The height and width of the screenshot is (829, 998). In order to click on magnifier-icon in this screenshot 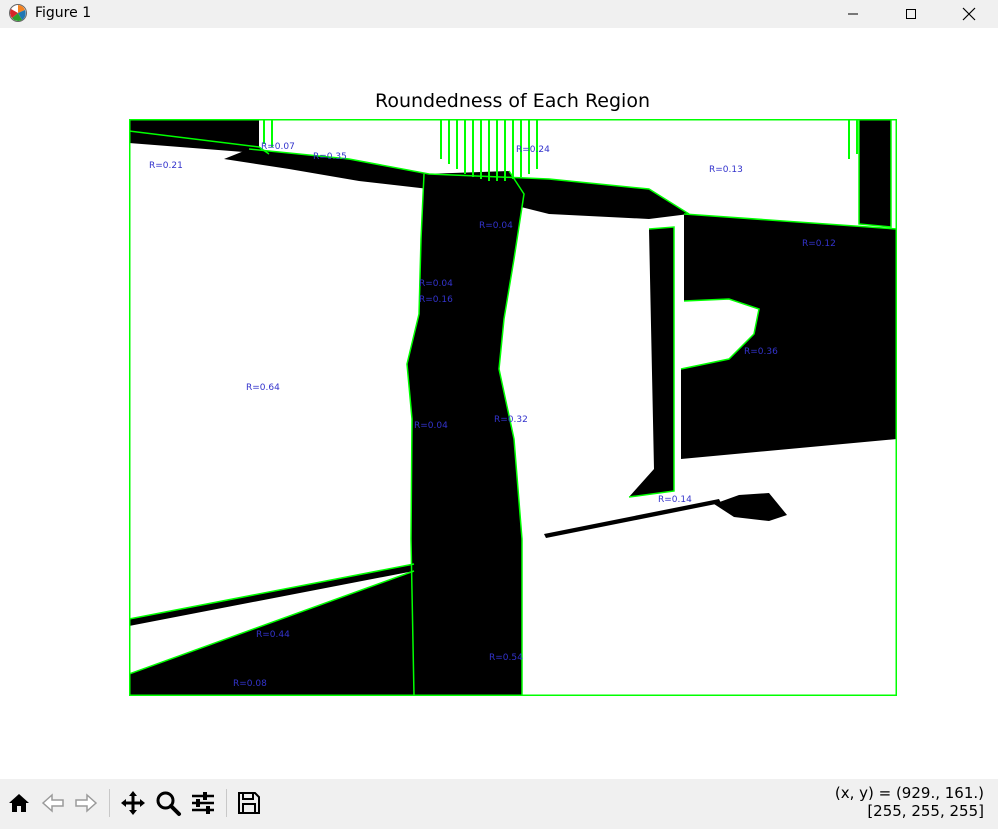, I will do `click(168, 803)`.